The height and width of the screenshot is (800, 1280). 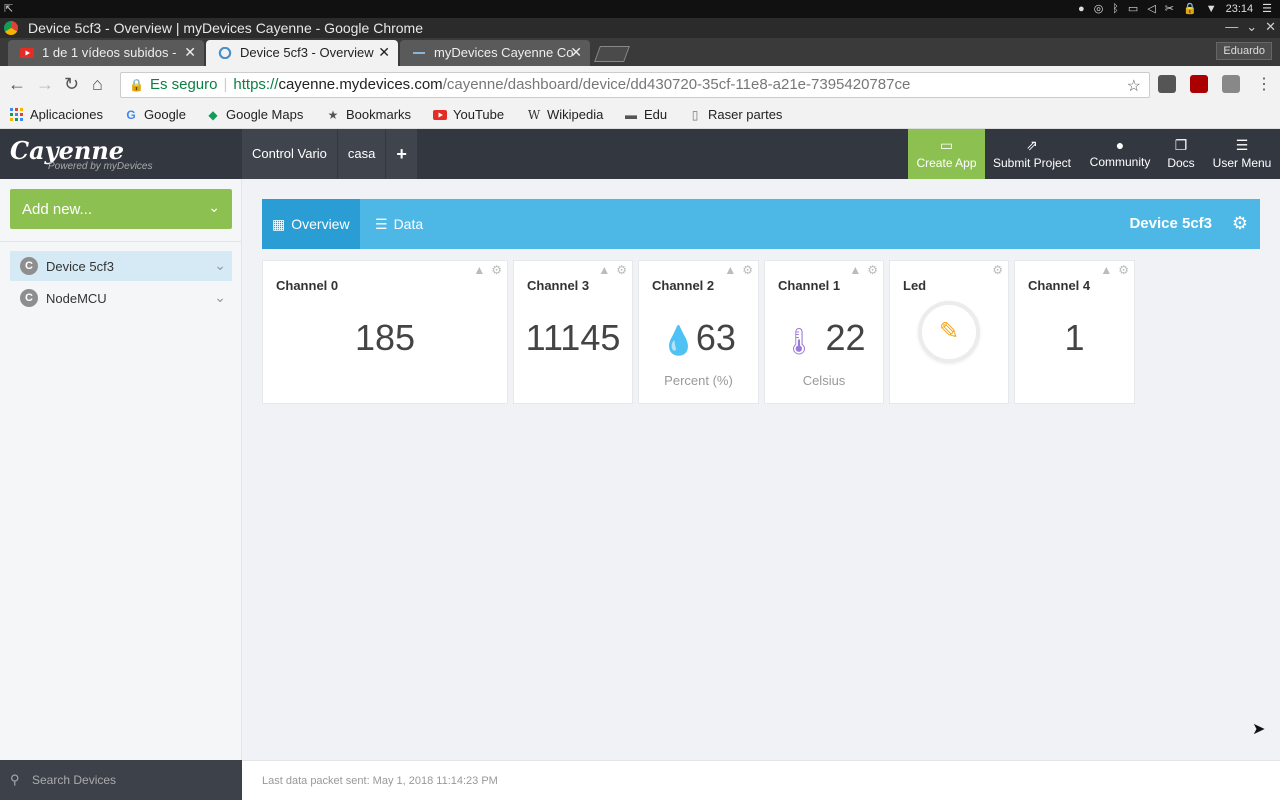 What do you see at coordinates (1211, 9) in the screenshot?
I see `dropdown-icon: ▼` at bounding box center [1211, 9].